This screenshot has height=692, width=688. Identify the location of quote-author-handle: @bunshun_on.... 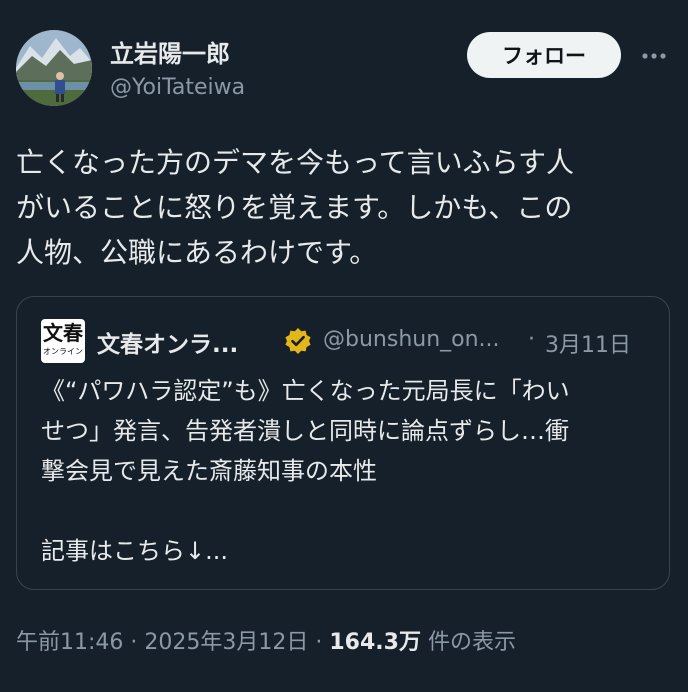
(411, 339).